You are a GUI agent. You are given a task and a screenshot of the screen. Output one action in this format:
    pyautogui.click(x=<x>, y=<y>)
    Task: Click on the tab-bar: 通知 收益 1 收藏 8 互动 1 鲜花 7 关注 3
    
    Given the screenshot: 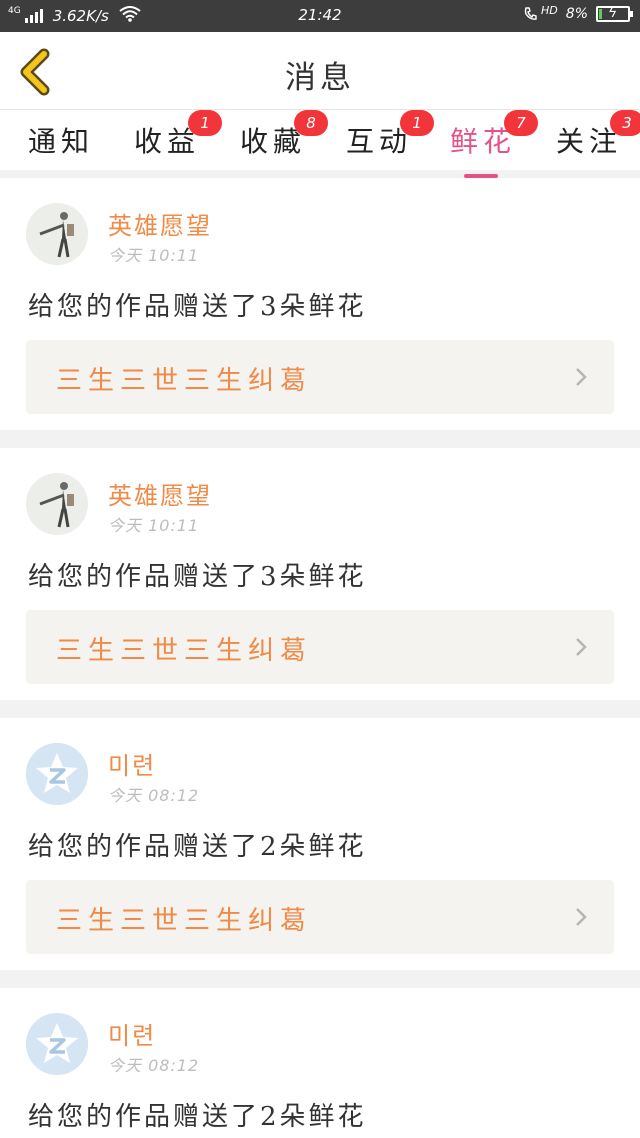 What is the action you would take?
    pyautogui.click(x=320, y=144)
    